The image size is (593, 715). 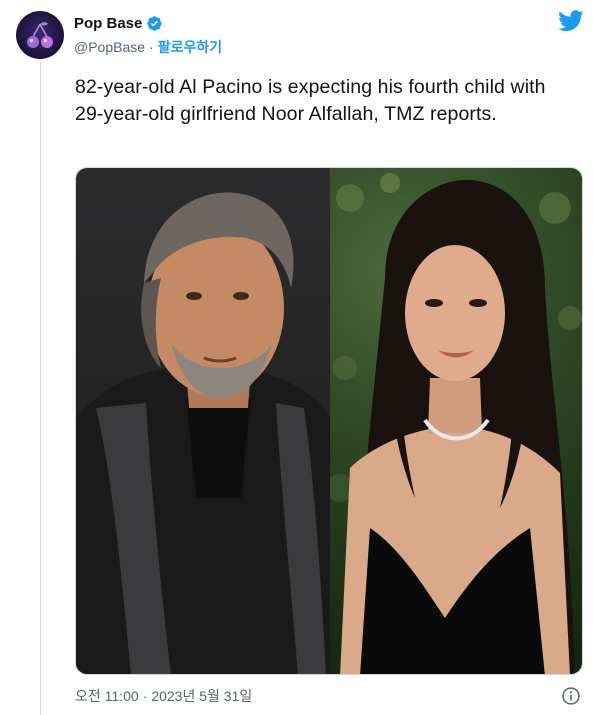 I want to click on follow-button: 팔로우하기, so click(x=190, y=47).